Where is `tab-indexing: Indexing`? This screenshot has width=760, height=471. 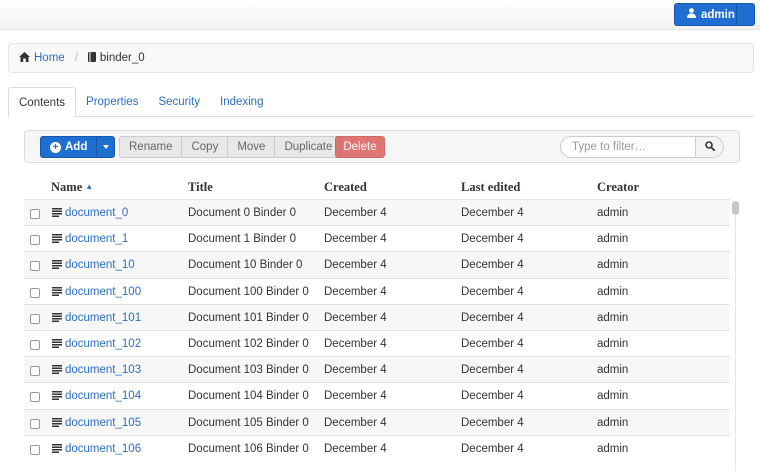 tab-indexing: Indexing is located at coordinates (241, 102).